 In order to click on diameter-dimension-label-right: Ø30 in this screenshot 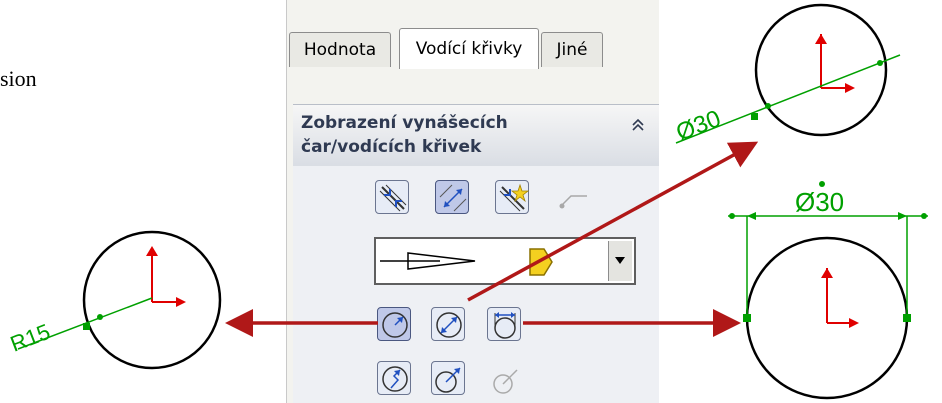, I will do `click(819, 202)`.